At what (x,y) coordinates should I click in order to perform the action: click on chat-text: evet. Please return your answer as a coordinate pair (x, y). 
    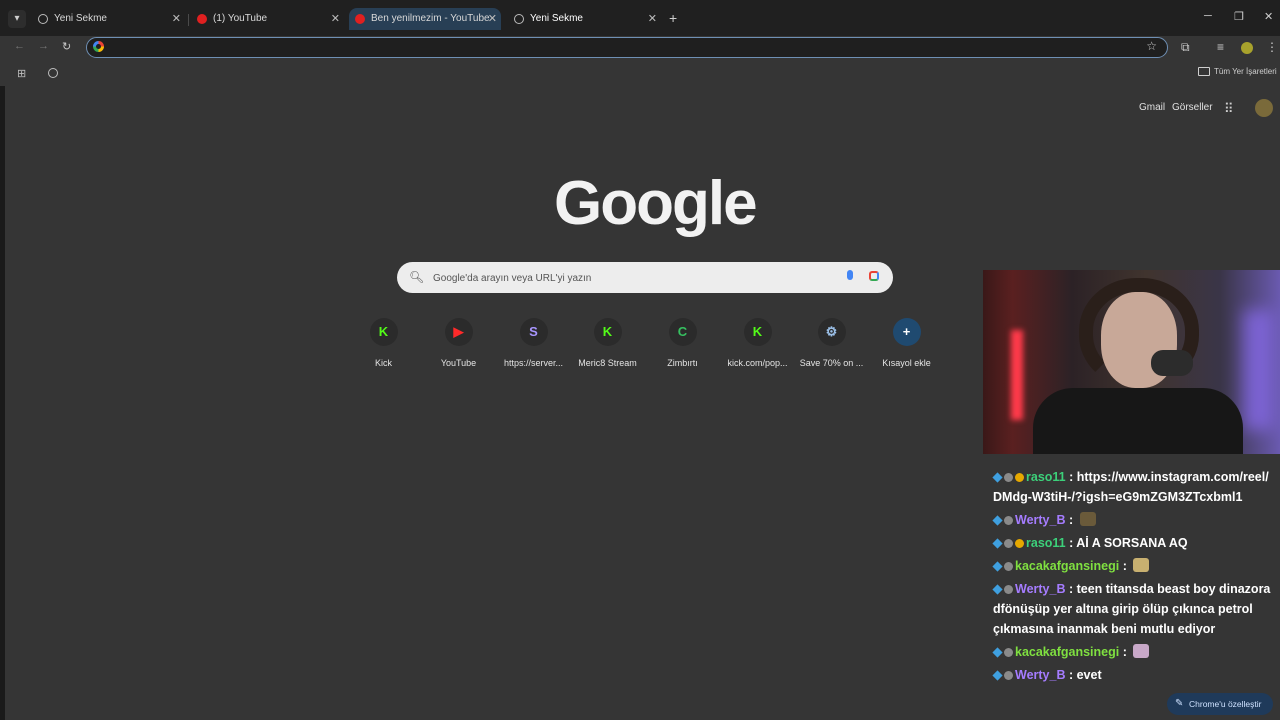
    Looking at the image, I should click on (1089, 675).